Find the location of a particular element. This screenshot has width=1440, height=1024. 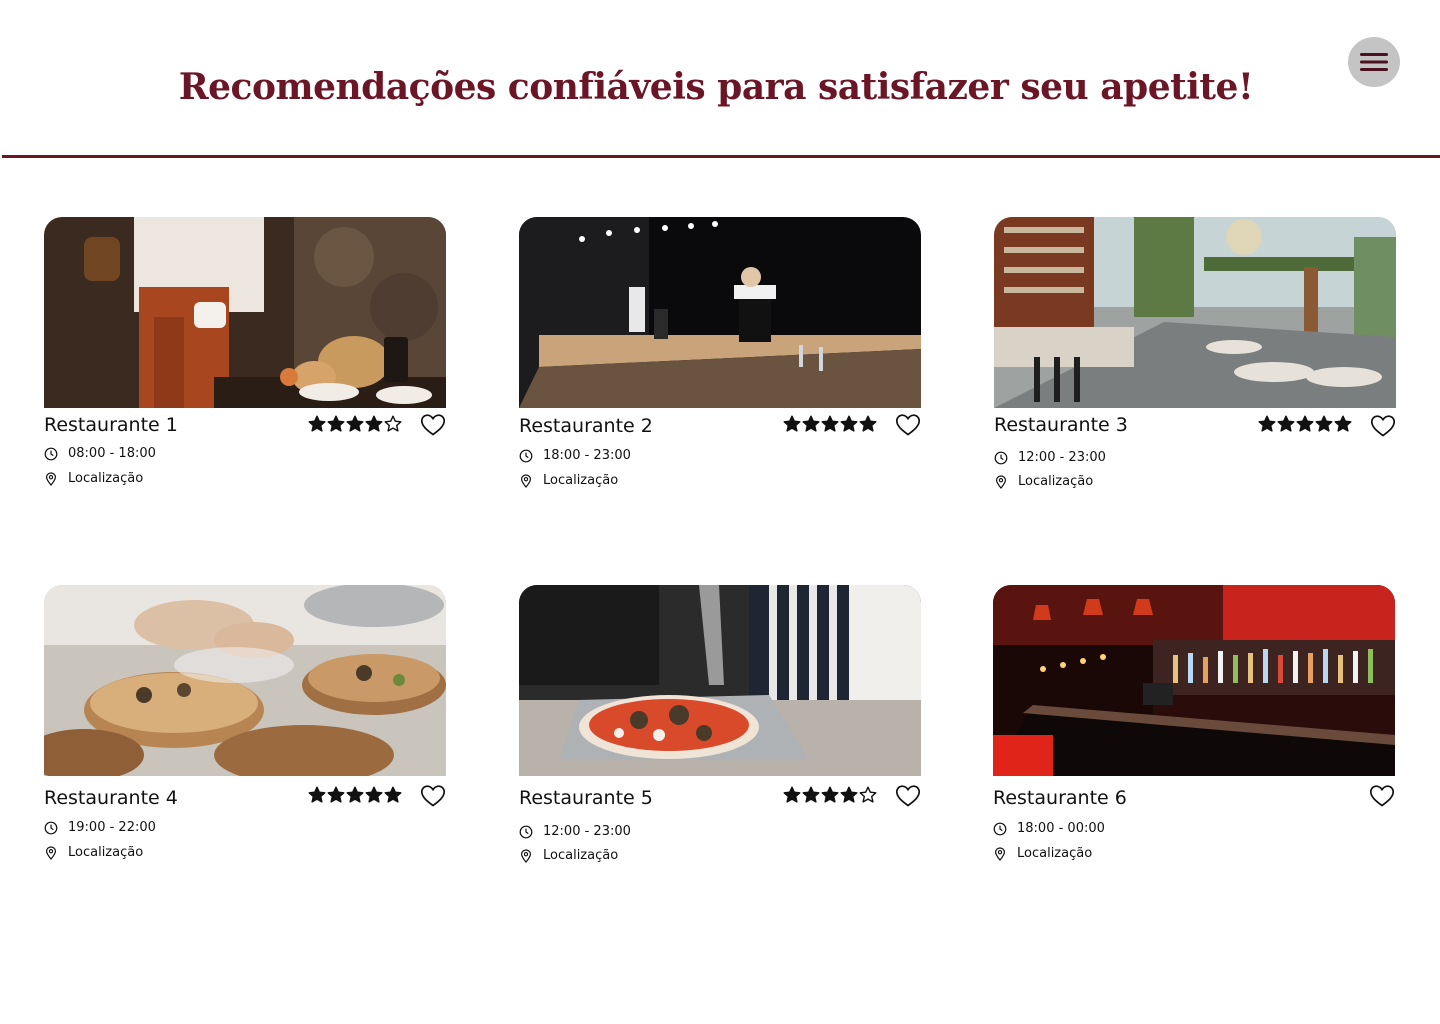

restaurant-card: Restaurante 1 08:00 - 18:00 Localização is located at coordinates (245, 362).